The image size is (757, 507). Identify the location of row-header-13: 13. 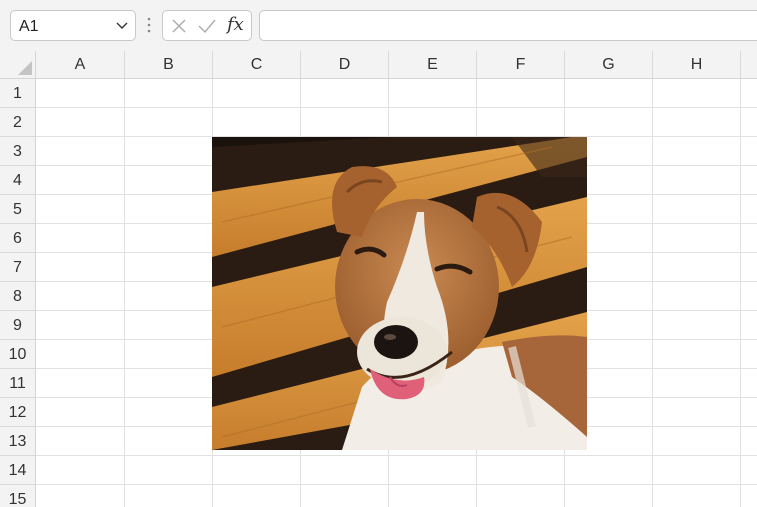
(18, 441).